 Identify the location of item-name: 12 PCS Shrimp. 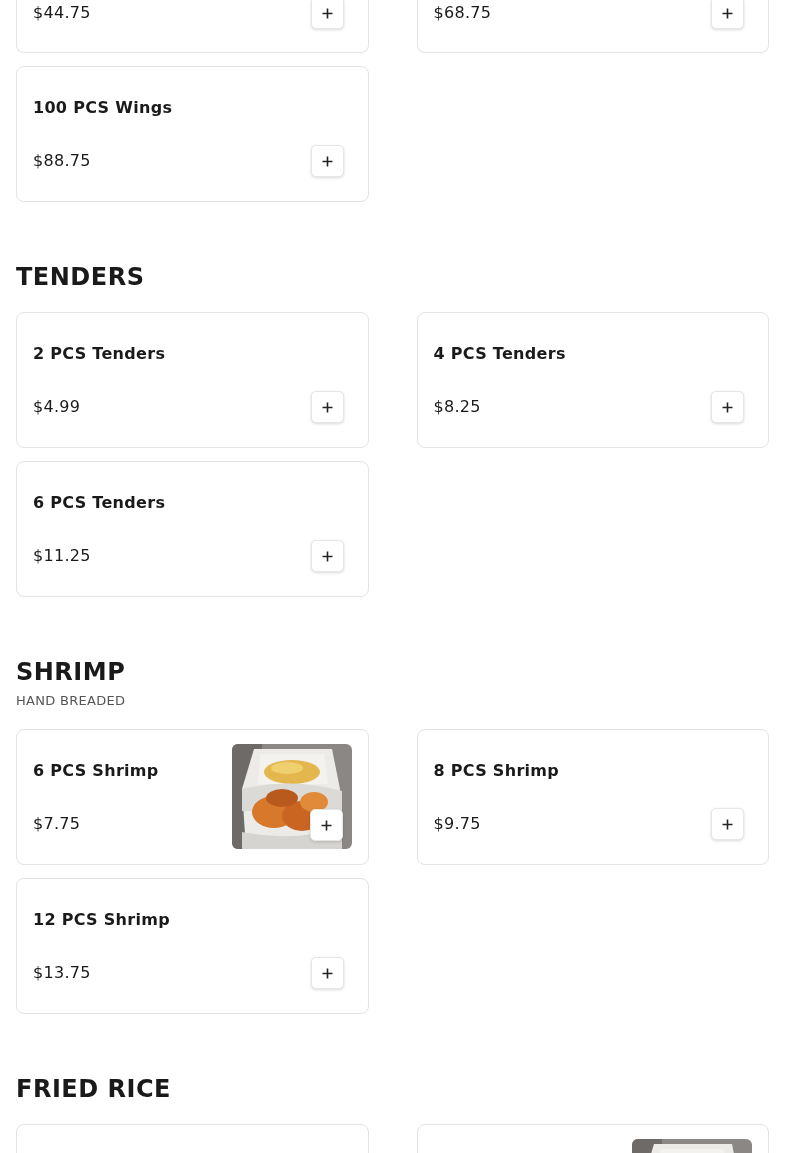
(102, 920).